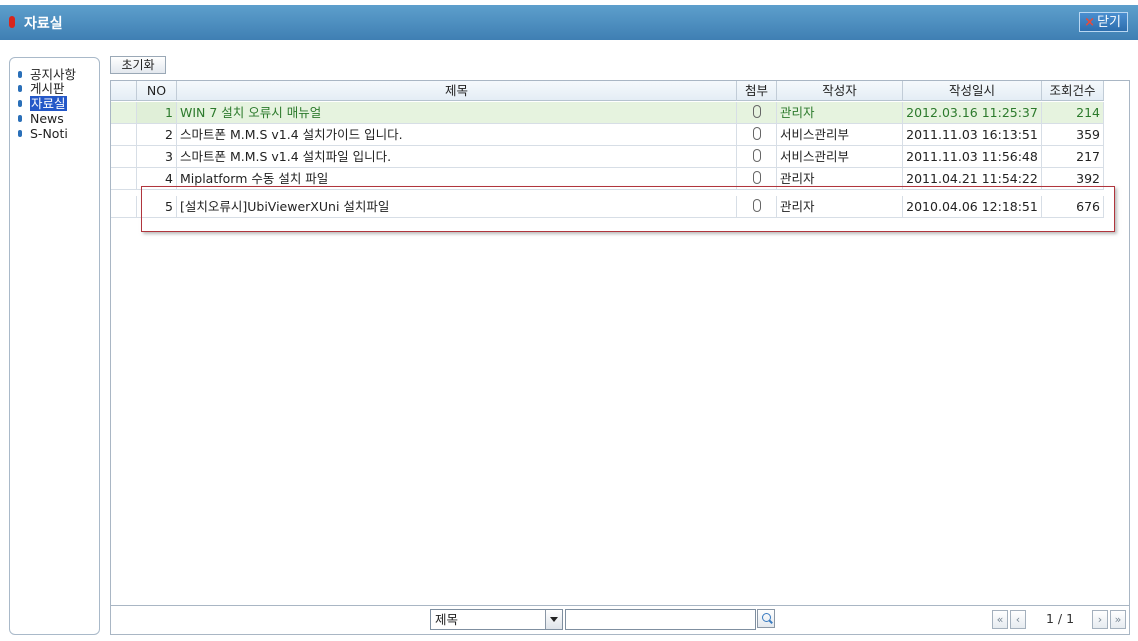 The image size is (1138, 641). What do you see at coordinates (457, 179) in the screenshot?
I see `row-title: Miplatform 수동 설치 파일` at bounding box center [457, 179].